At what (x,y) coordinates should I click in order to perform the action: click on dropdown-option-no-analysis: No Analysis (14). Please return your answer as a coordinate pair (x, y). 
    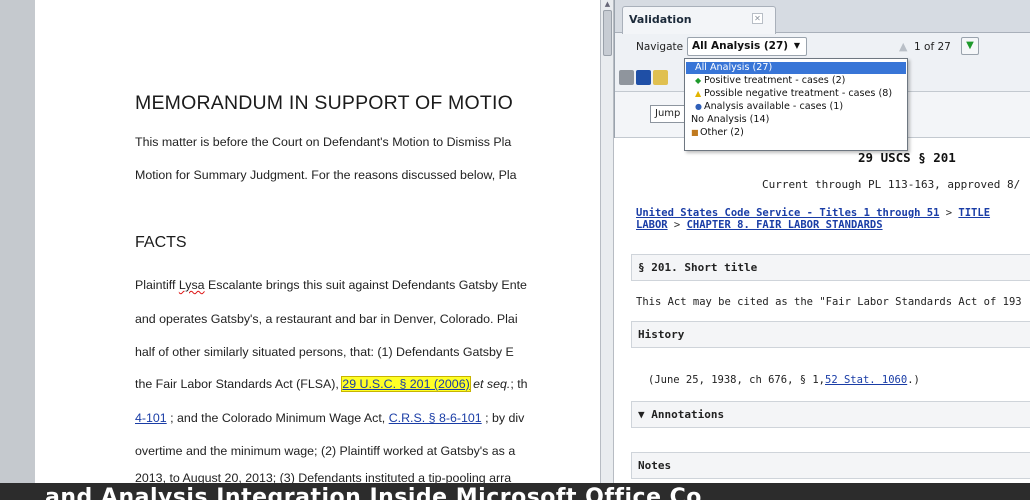
    Looking at the image, I should click on (796, 120).